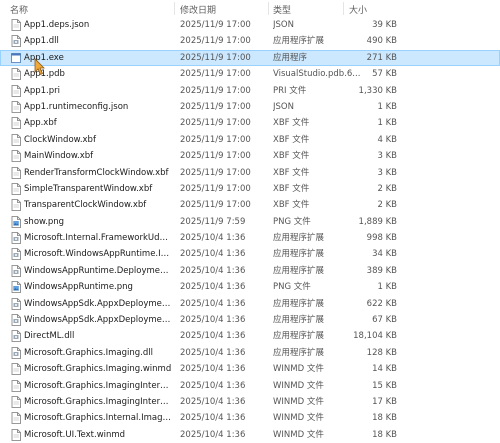 The height and width of the screenshot is (443, 500). Describe the element at coordinates (96, 172) in the screenshot. I see `file-name: RenderTransformClockWindow.xbf` at that location.